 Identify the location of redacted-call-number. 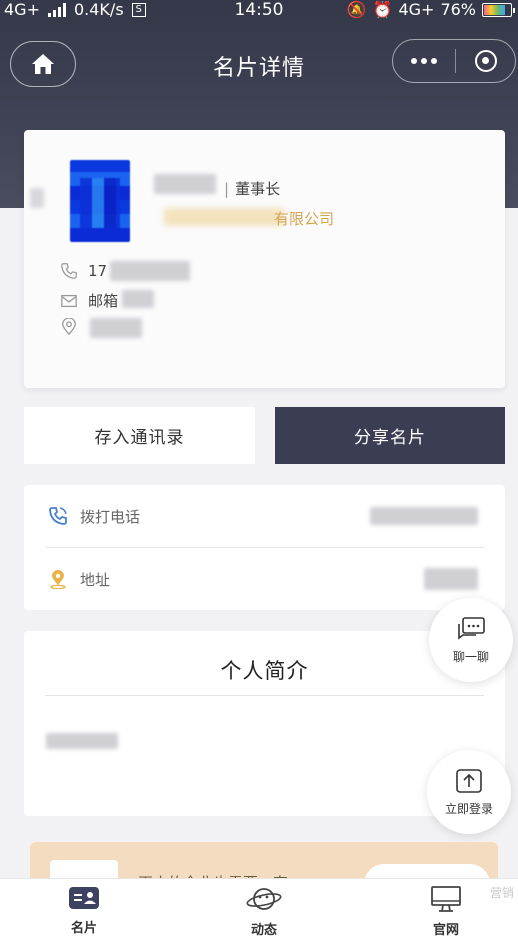
(424, 516).